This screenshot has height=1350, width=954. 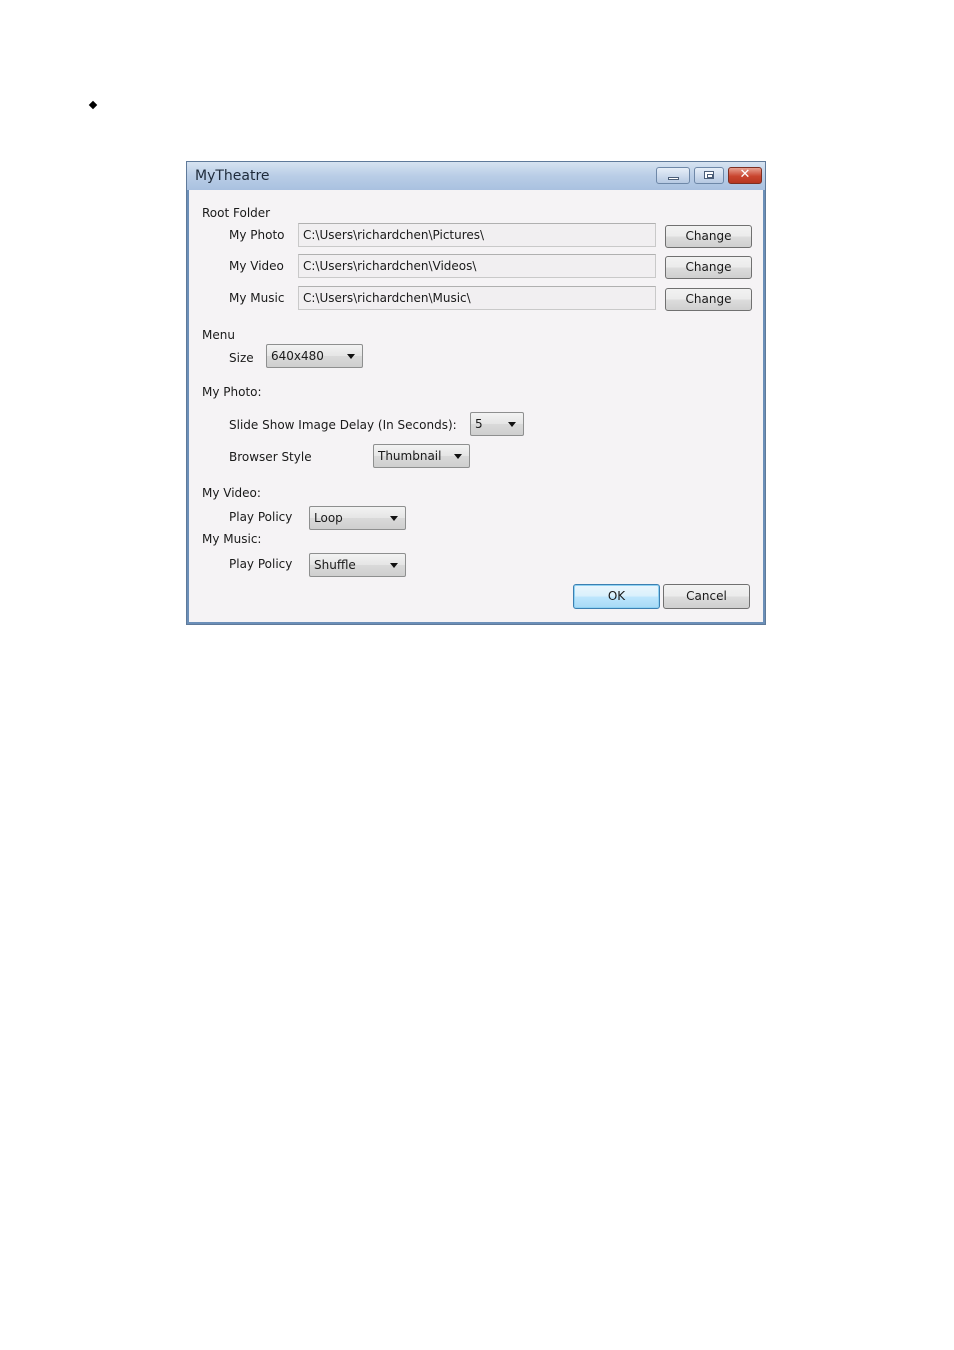 What do you see at coordinates (497, 424) in the screenshot?
I see `slide-show-delay-dropdown: 5` at bounding box center [497, 424].